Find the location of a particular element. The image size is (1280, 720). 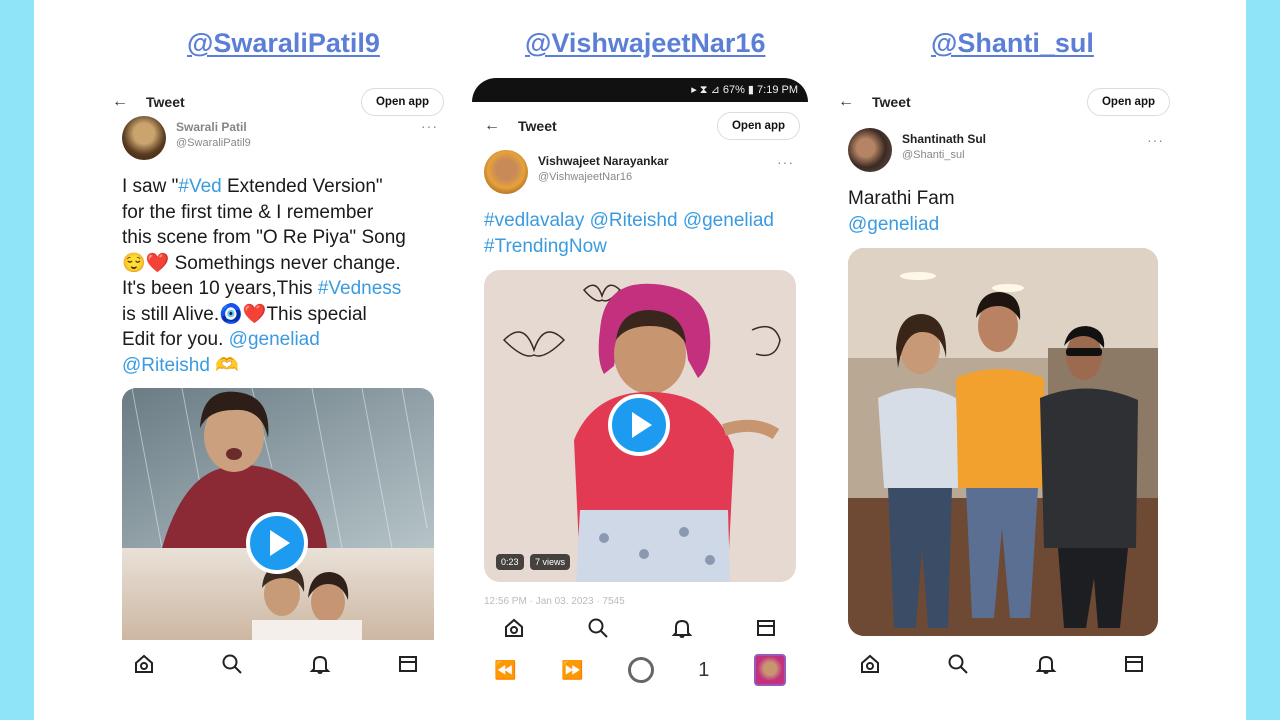

mention-riteishd: @Riteishd is located at coordinates (166, 365).